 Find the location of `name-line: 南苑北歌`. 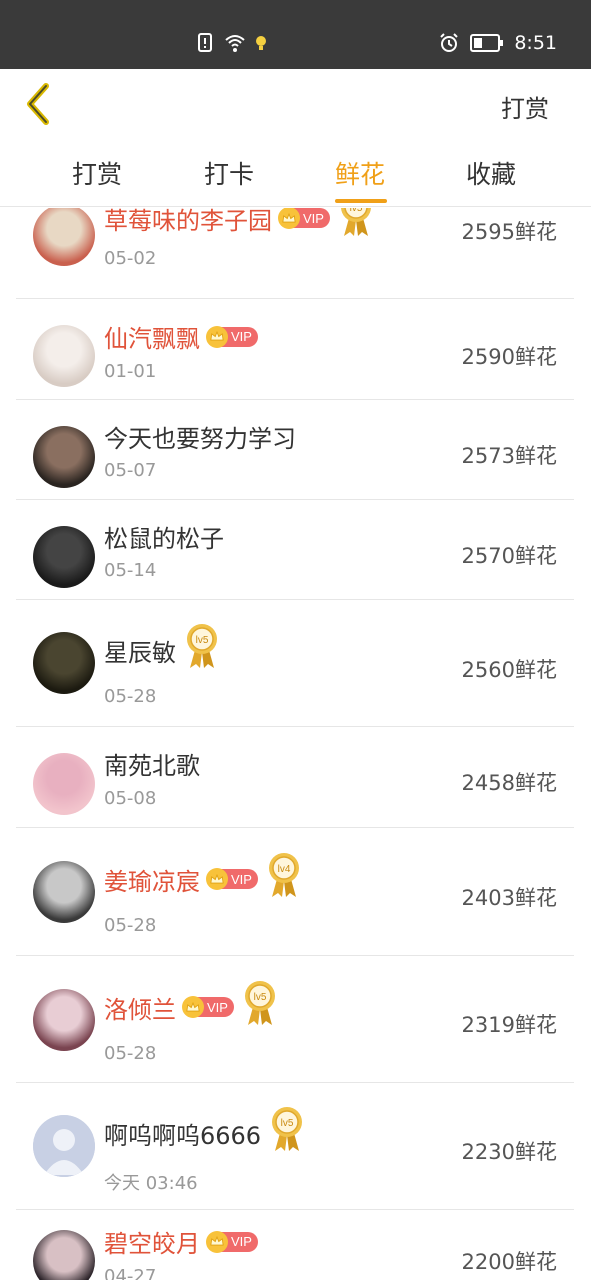

name-line: 南苑北歌 is located at coordinates (152, 763).